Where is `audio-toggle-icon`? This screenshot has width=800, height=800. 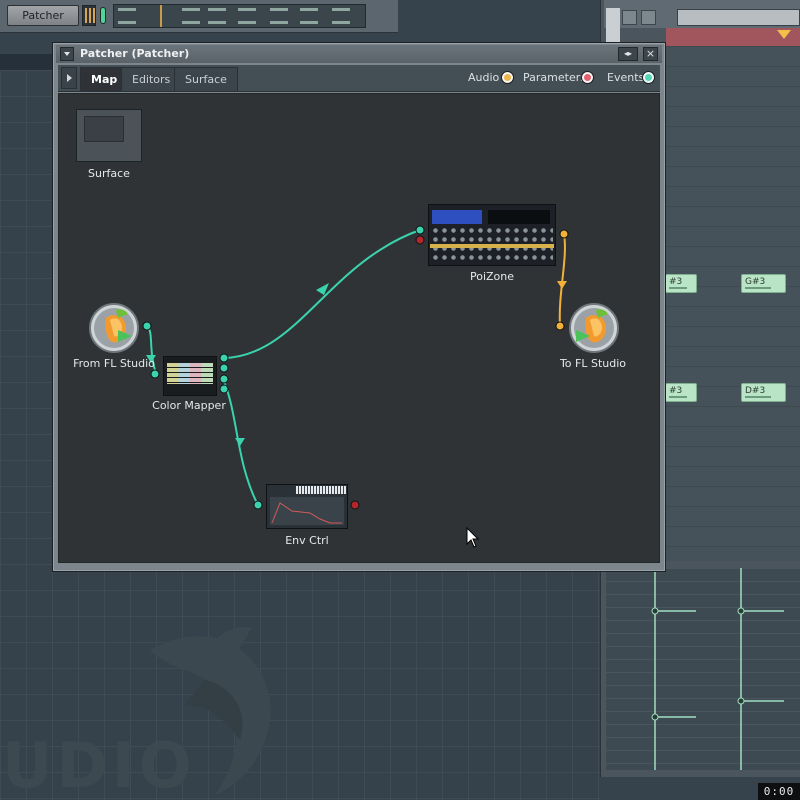
audio-toggle-icon is located at coordinates (507, 77).